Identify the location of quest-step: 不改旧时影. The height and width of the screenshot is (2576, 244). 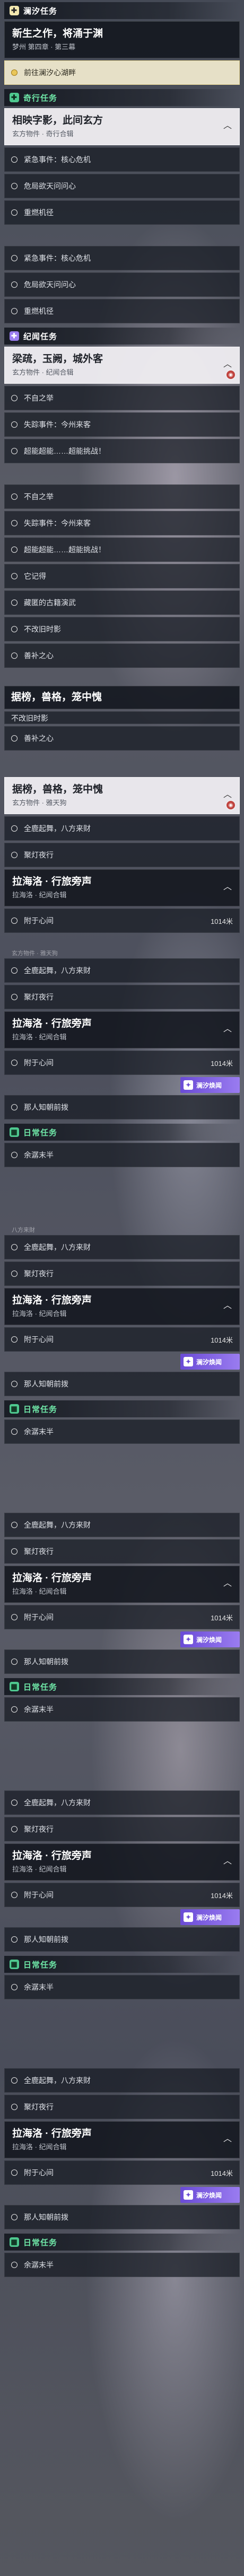
(122, 629).